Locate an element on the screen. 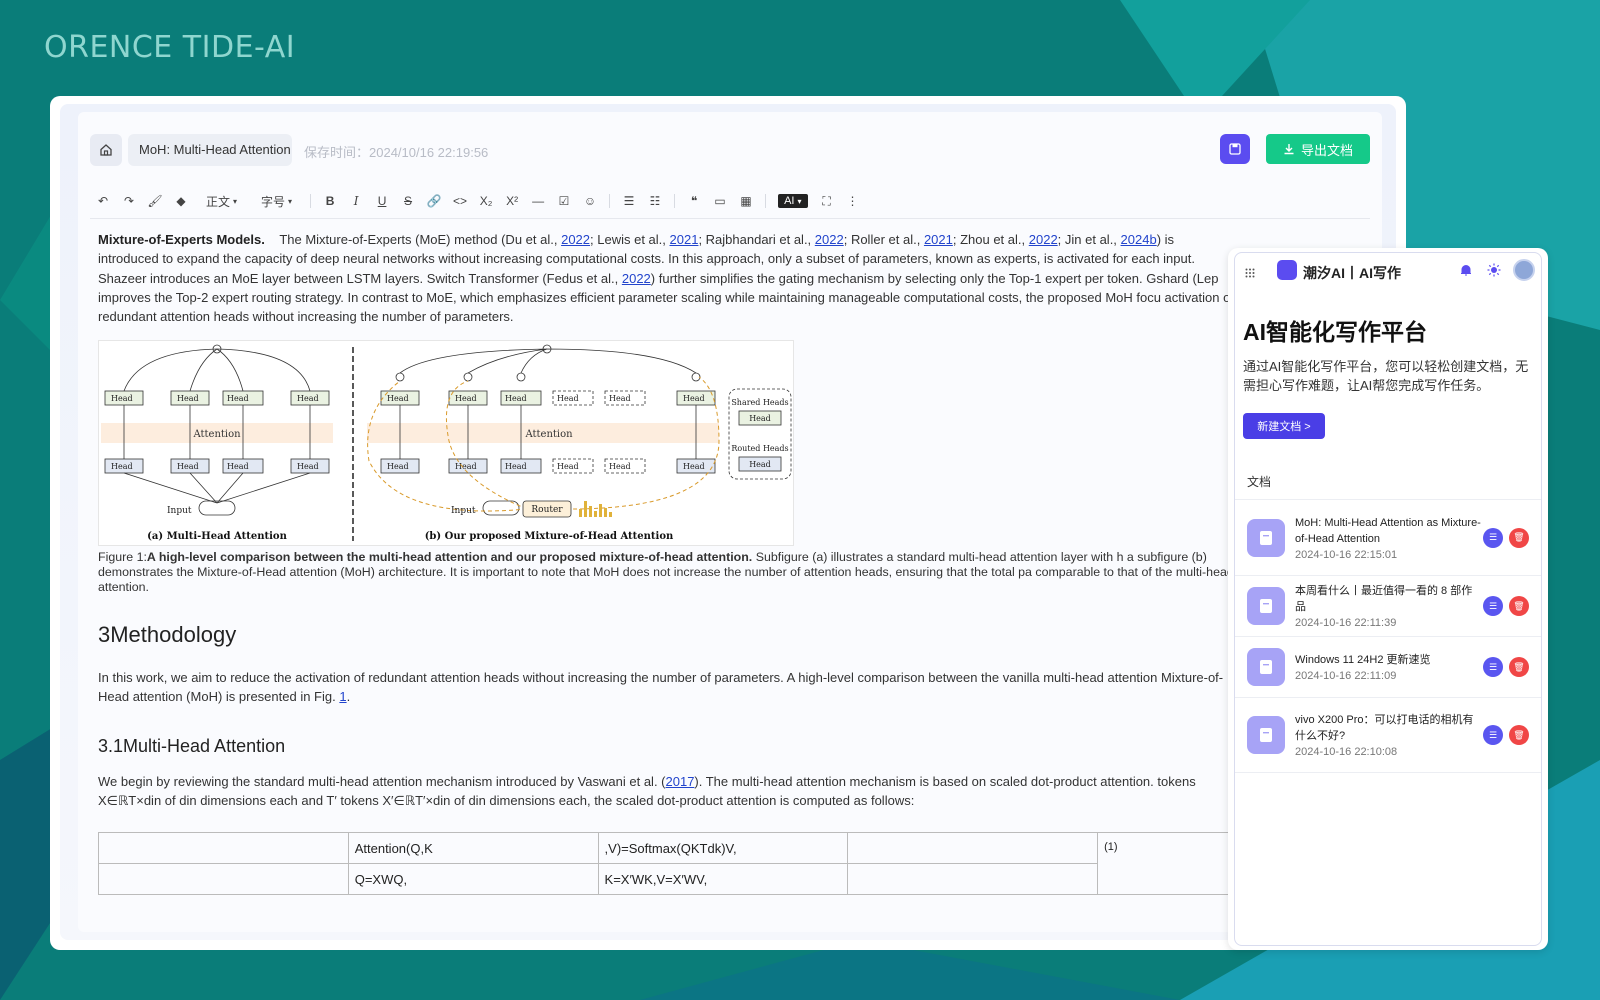  italic-button: I is located at coordinates (356, 201).